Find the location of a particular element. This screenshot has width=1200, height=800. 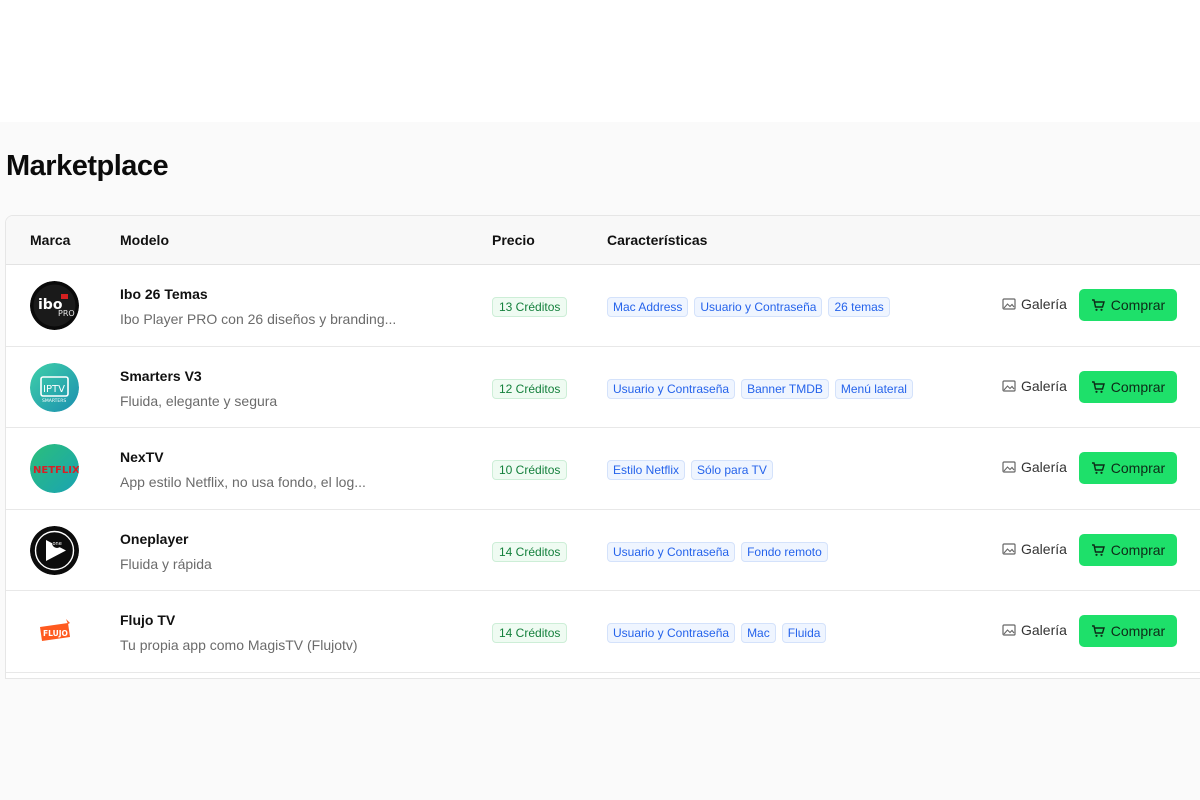

svg-text: one is located at coordinates (57, 544).